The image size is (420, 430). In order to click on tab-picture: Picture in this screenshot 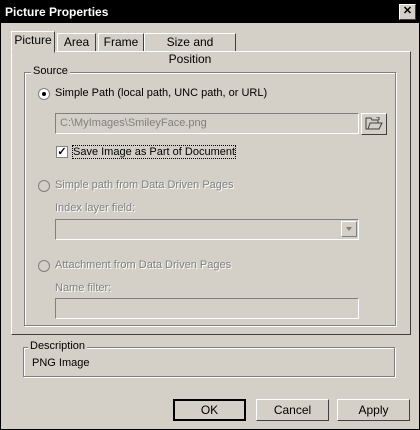, I will do `click(33, 42)`.